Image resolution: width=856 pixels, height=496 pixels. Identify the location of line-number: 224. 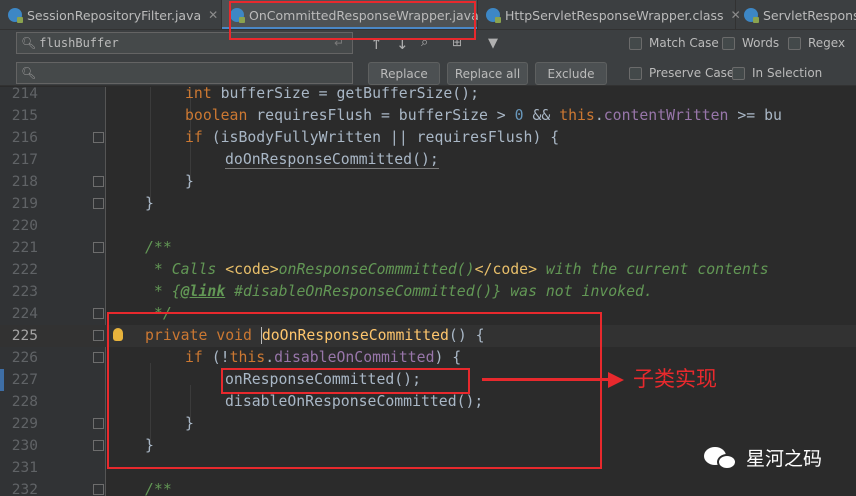
(24, 314).